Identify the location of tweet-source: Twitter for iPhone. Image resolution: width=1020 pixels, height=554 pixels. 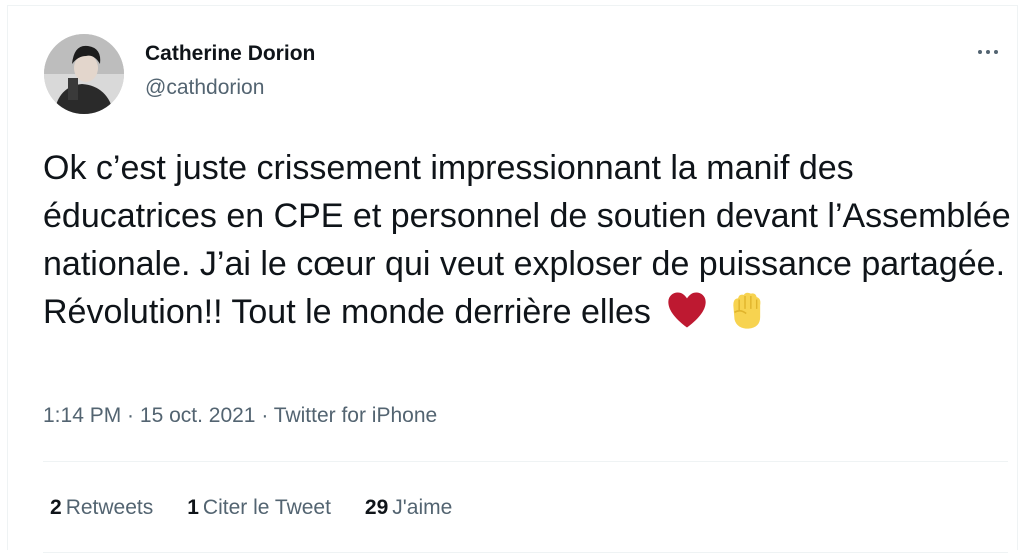
(355, 415).